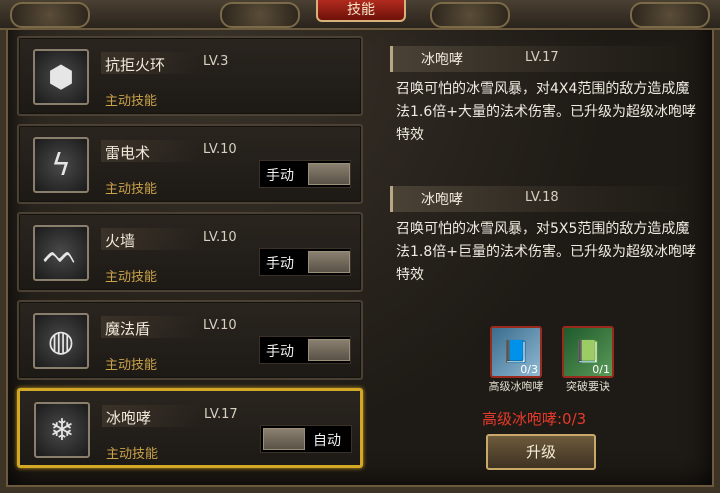 This screenshot has width=720, height=493. I want to click on skill-row-magic-shield: ◍ 魔法盾 LV.10 主动技能 手动, so click(190, 340).